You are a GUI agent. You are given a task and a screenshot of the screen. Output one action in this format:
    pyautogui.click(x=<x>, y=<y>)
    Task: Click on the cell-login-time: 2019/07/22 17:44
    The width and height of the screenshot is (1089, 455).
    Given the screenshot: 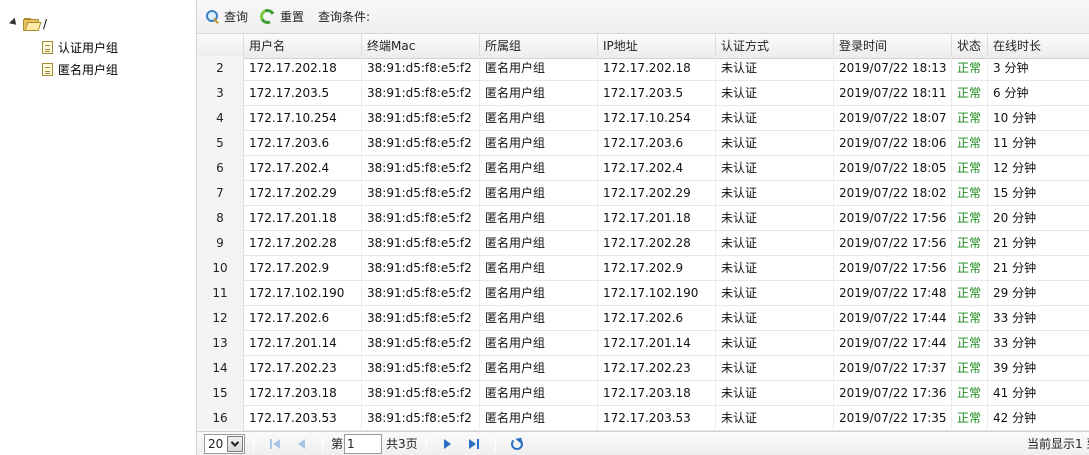 What is the action you would take?
    pyautogui.click(x=893, y=318)
    